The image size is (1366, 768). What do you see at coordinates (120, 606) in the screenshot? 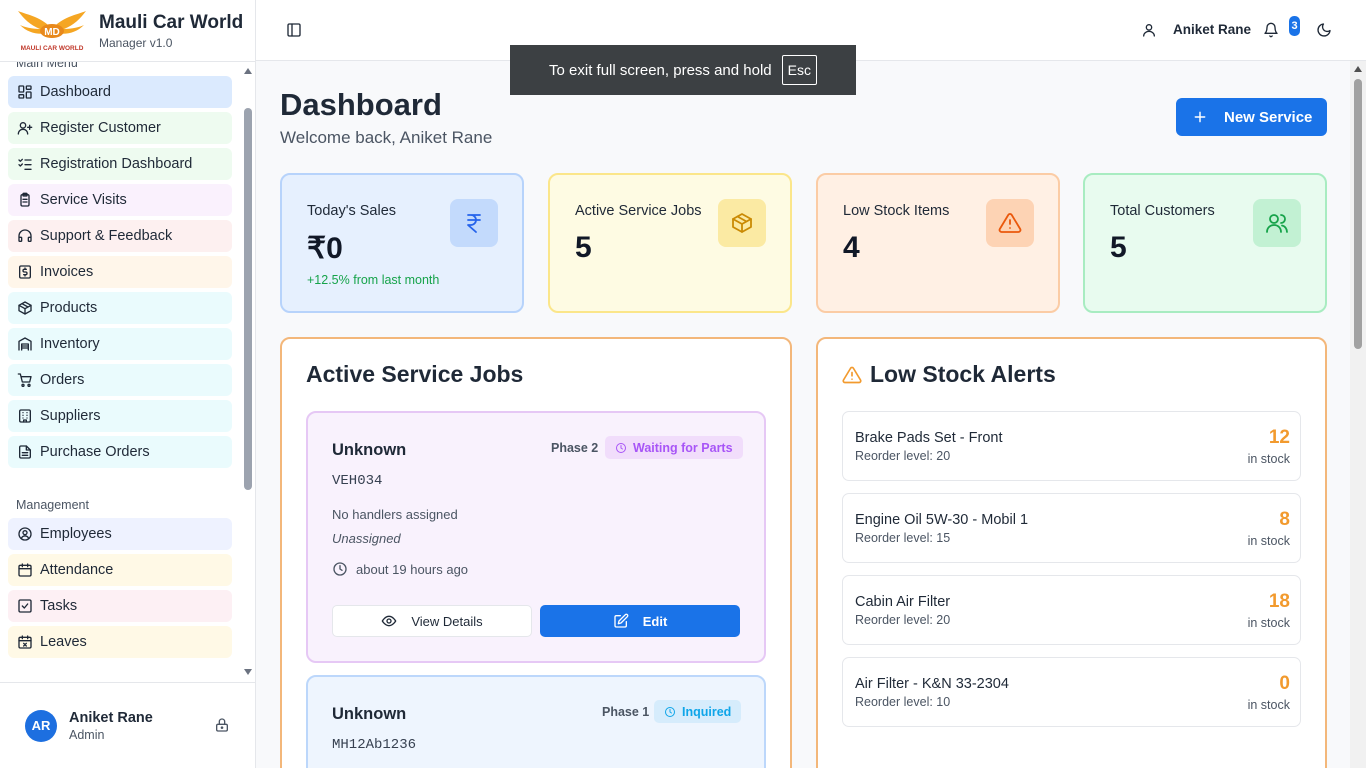
I see `sidebar-item-tasks: Tasks` at bounding box center [120, 606].